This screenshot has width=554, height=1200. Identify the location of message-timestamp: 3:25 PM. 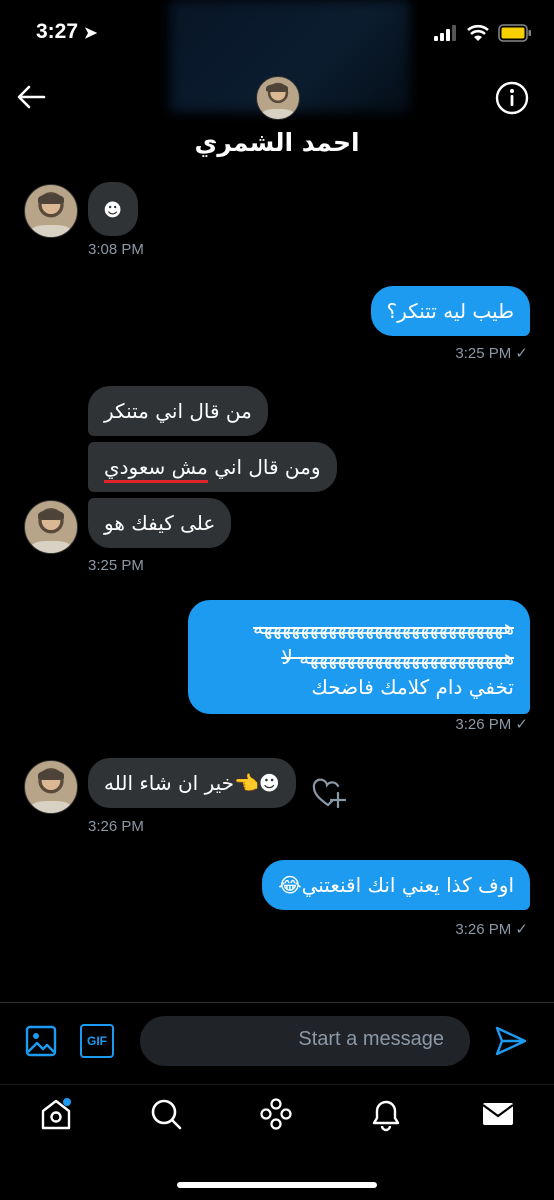
(116, 565).